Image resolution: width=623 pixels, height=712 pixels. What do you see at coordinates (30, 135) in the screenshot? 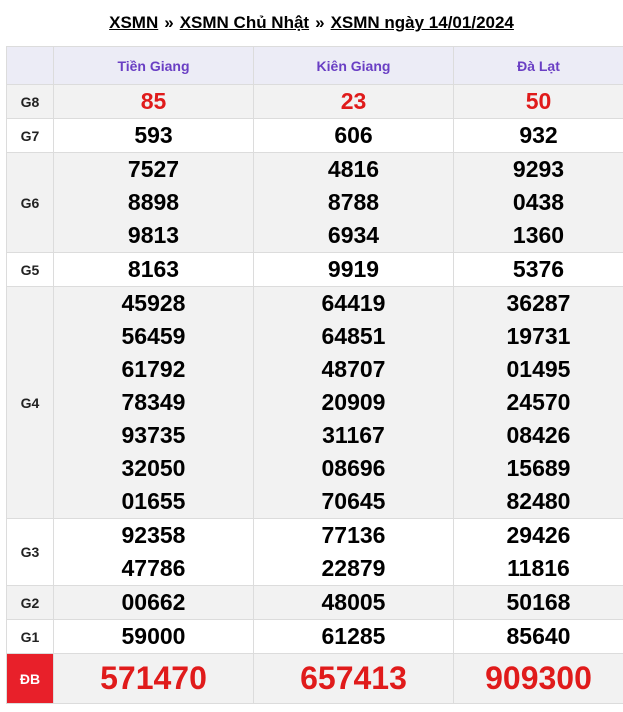
I see `prize-label: G7` at bounding box center [30, 135].